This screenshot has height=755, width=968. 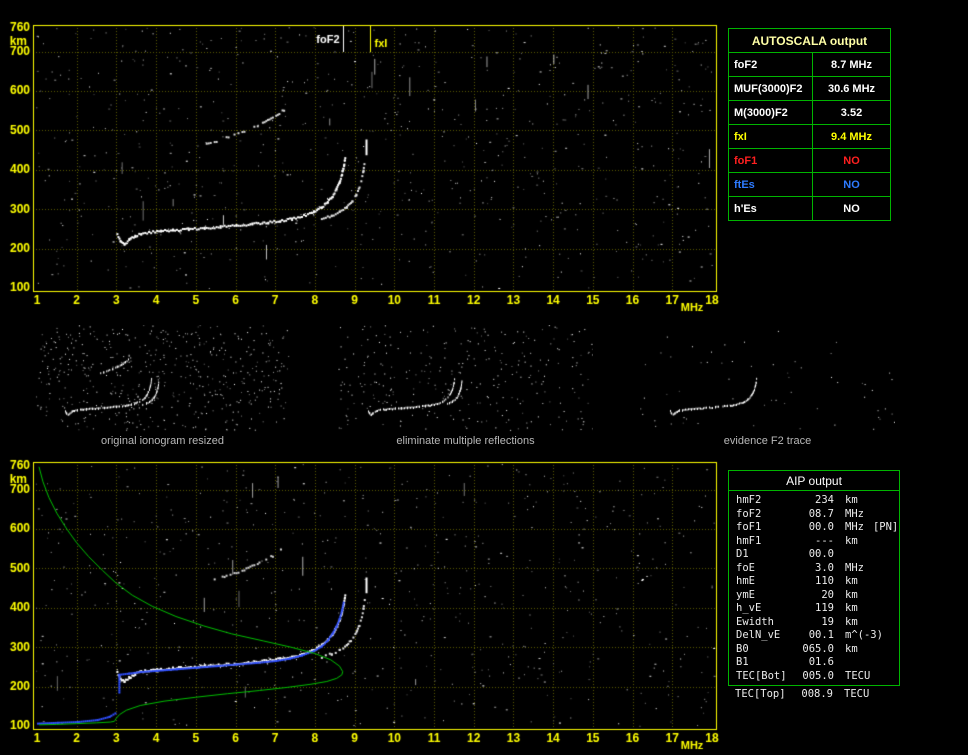 What do you see at coordinates (824, 540) in the screenshot?
I see `aip-param-value: ---` at bounding box center [824, 540].